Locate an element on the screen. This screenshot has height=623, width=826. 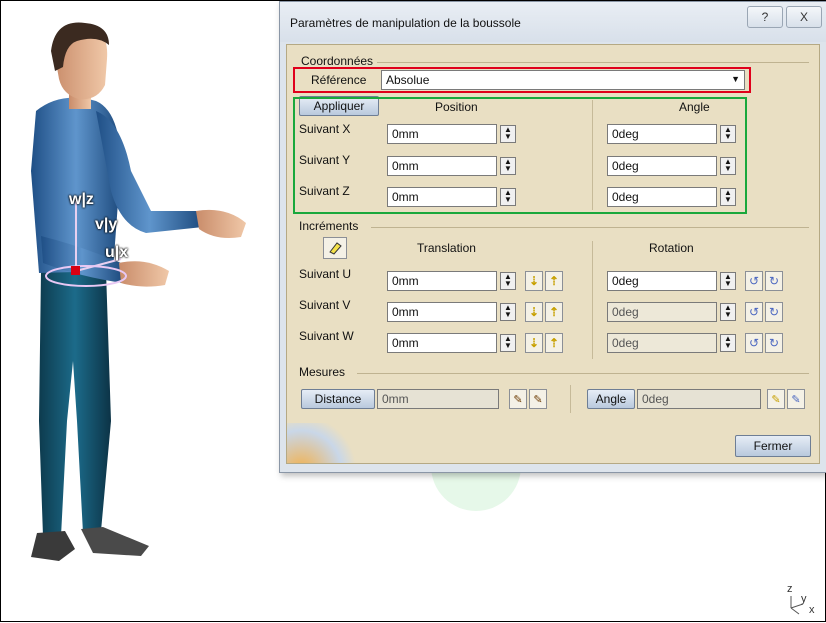
position-x-spinner: ▲ ▼ is located at coordinates (508, 134).